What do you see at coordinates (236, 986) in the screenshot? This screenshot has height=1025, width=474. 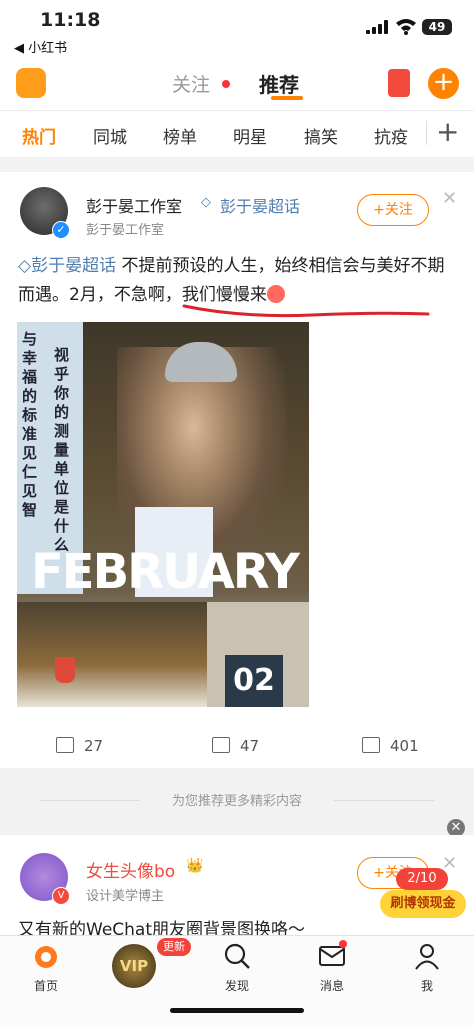 I see `tab-label: 发现` at bounding box center [236, 986].